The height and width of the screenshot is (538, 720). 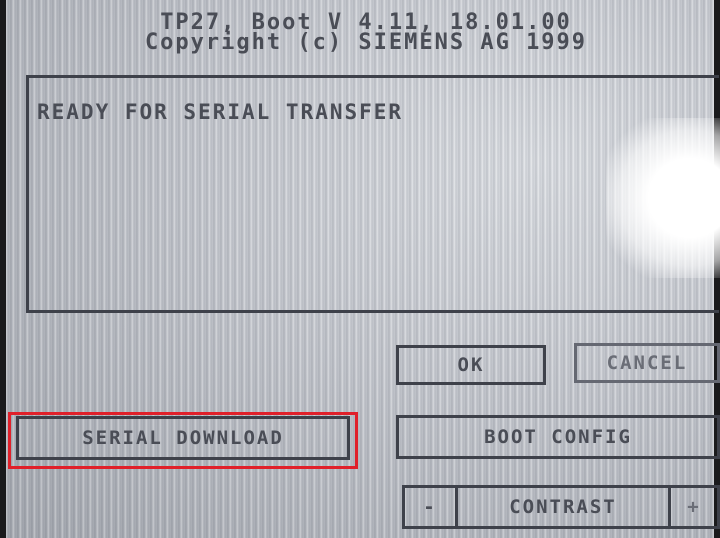 What do you see at coordinates (647, 363) in the screenshot?
I see `cancel-button: CANCEL` at bounding box center [647, 363].